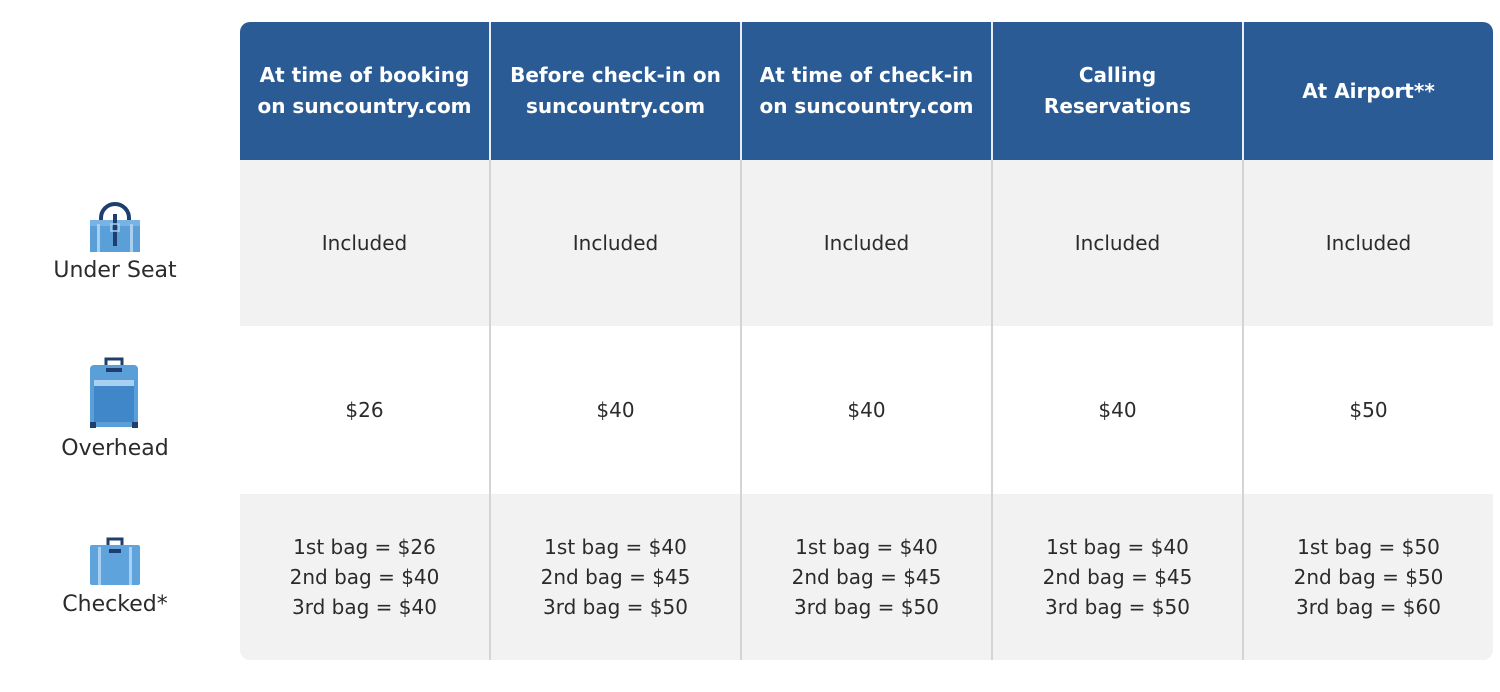 This screenshot has width=1500, height=692. What do you see at coordinates (115, 270) in the screenshot?
I see `row-label-under-seat: Under Seat` at bounding box center [115, 270].